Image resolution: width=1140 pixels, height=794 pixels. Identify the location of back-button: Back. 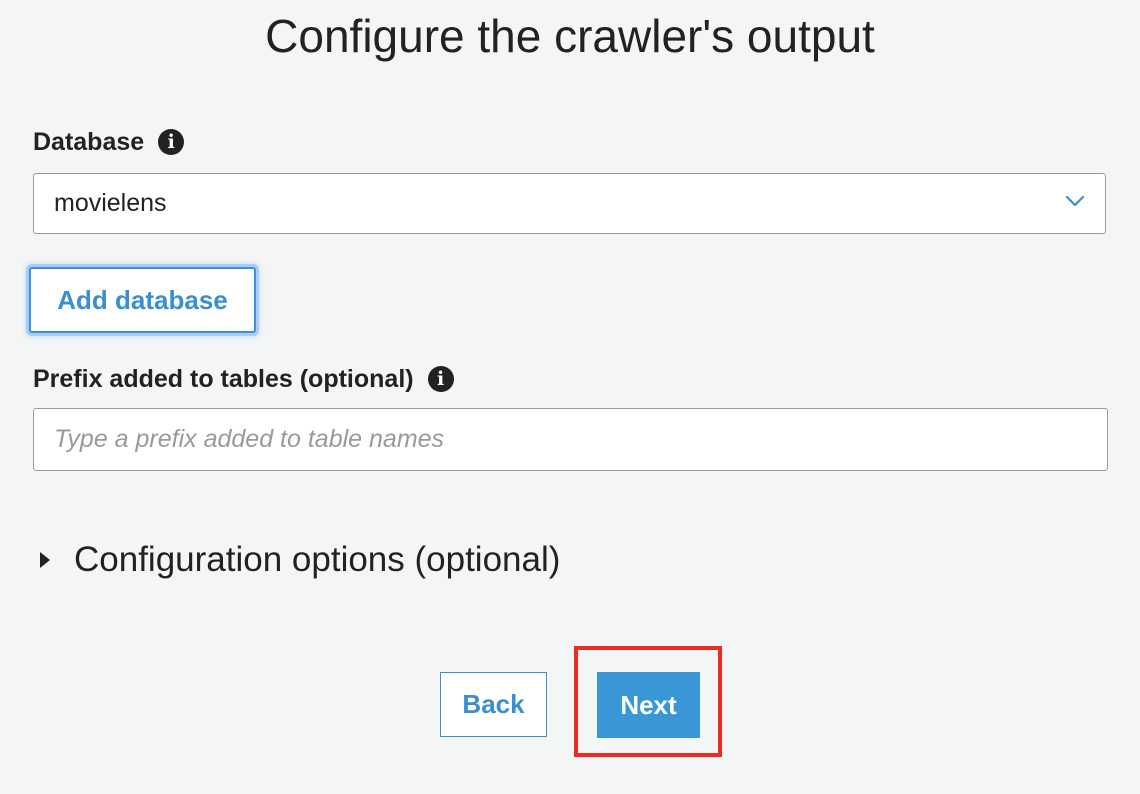
(493, 704).